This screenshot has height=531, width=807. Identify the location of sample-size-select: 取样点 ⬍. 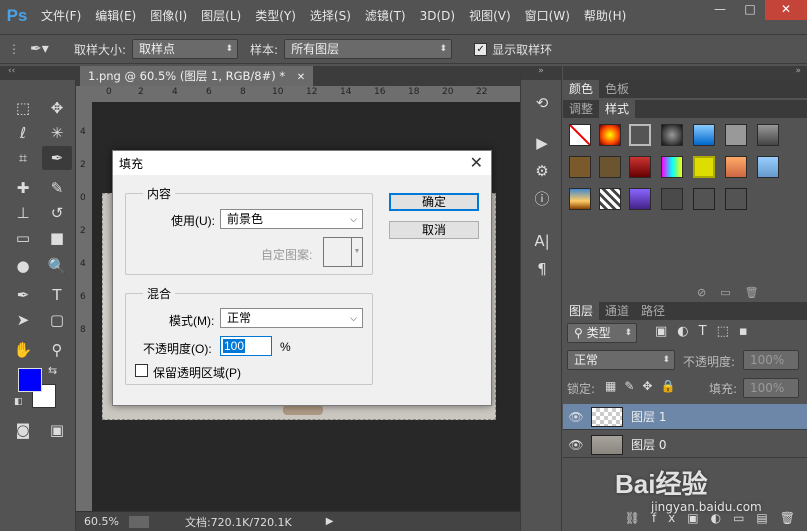
(185, 49).